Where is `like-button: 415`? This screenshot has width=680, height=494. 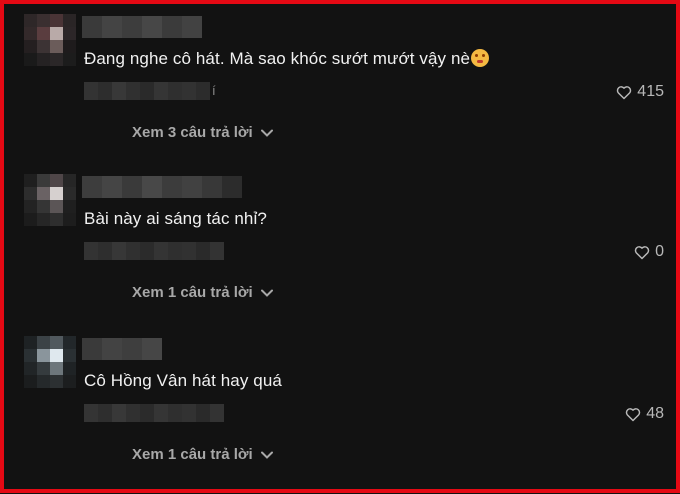
like-button: 415 is located at coordinates (640, 92).